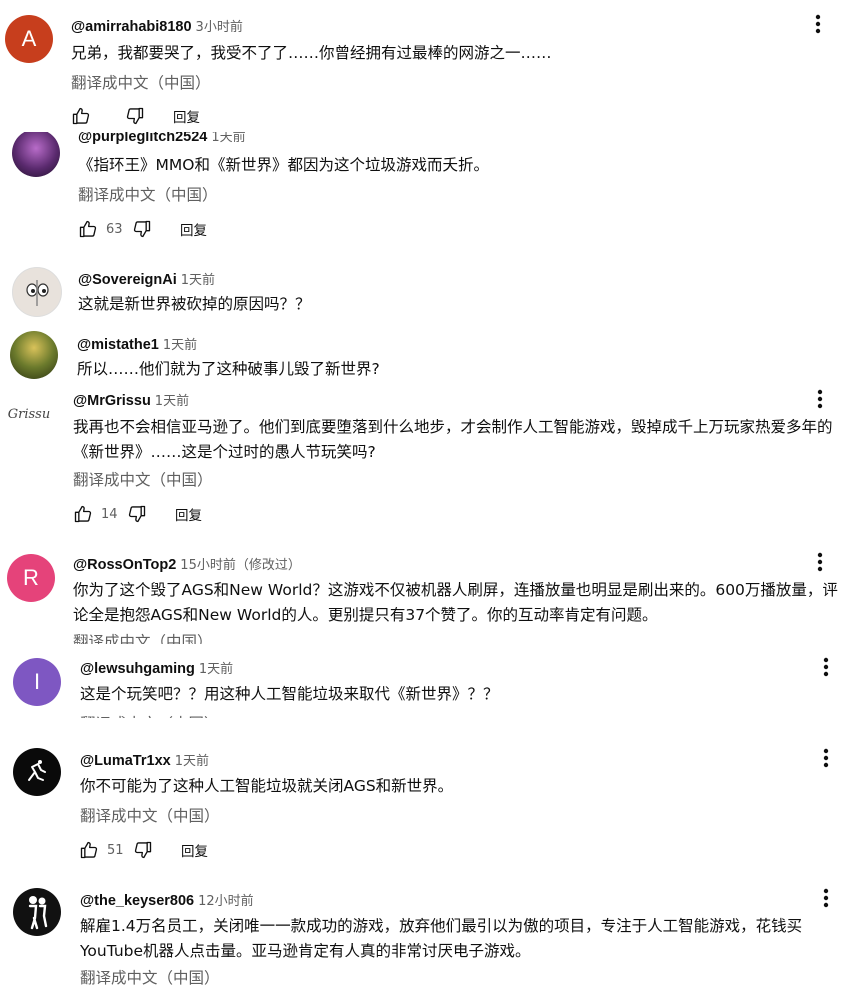 Image resolution: width=854 pixels, height=1001 pixels. I want to click on comment-actions: 63 回复, so click(141, 229).